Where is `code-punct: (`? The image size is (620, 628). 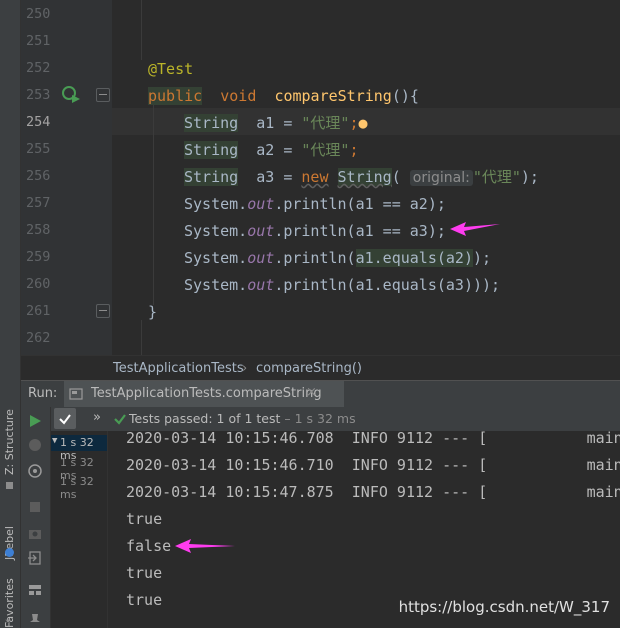 code-punct: ( is located at coordinates (396, 177).